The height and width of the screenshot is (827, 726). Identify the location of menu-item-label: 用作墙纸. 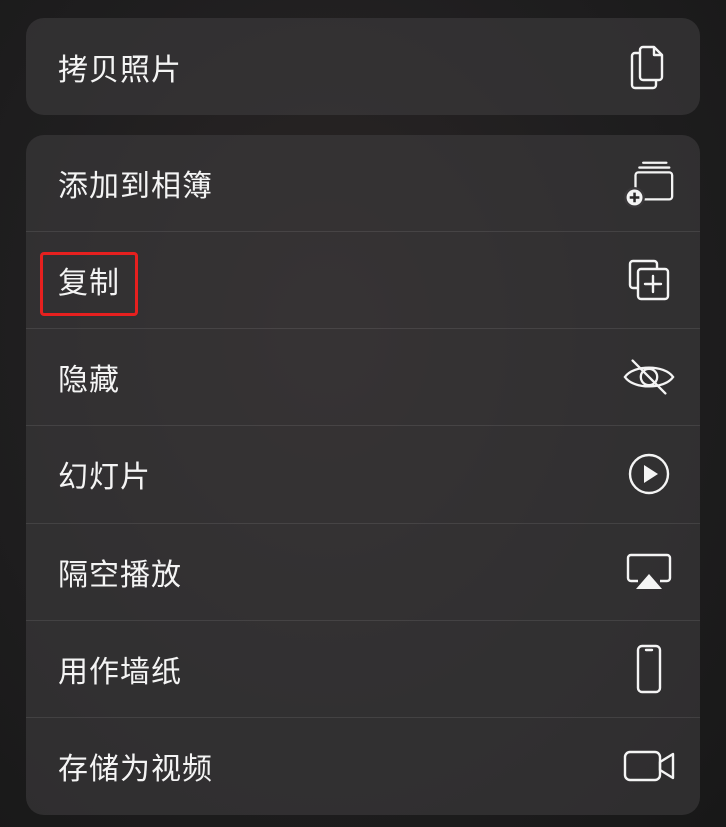
(120, 672).